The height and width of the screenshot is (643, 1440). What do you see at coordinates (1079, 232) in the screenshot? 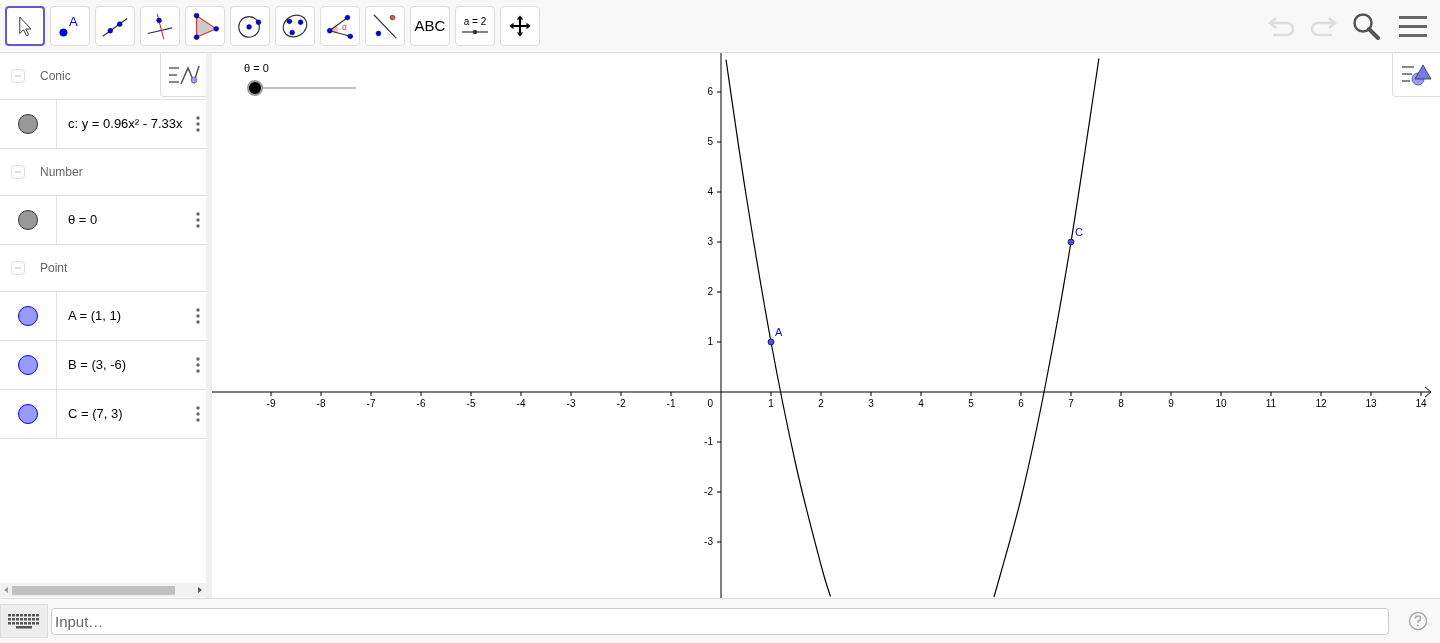
I see `point-label: C` at bounding box center [1079, 232].